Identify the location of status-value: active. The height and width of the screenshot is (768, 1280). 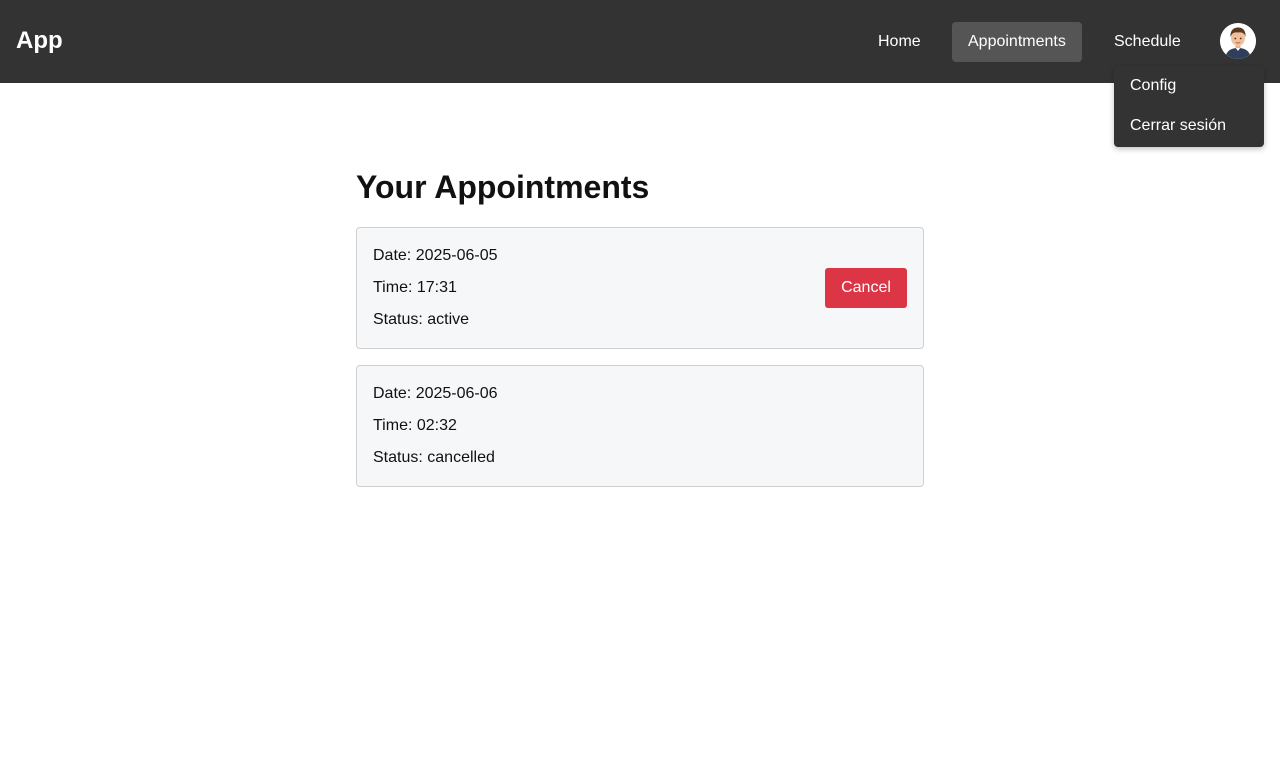
(448, 319).